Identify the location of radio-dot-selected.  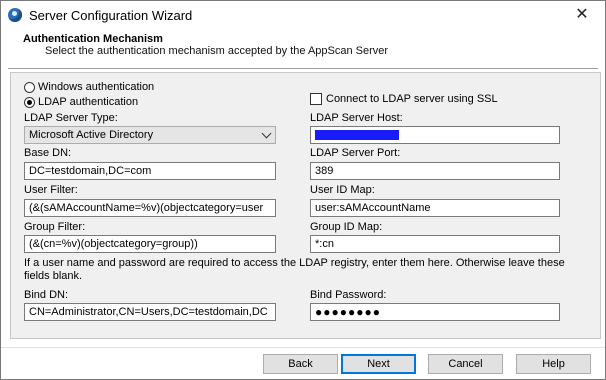
(29, 102).